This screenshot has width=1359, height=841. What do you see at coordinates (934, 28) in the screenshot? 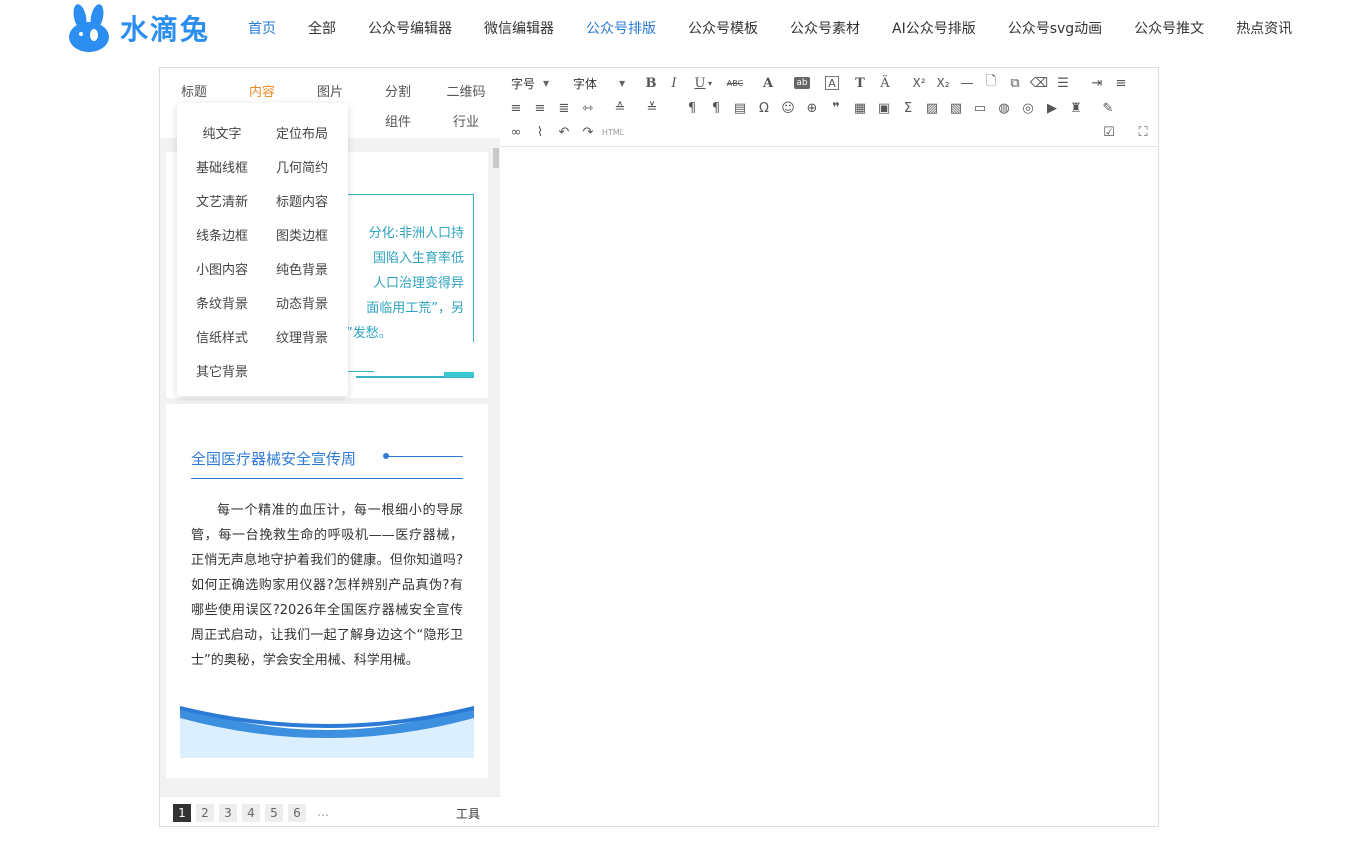
I see `nav-item-ai-layout: AI公众号排版` at bounding box center [934, 28].